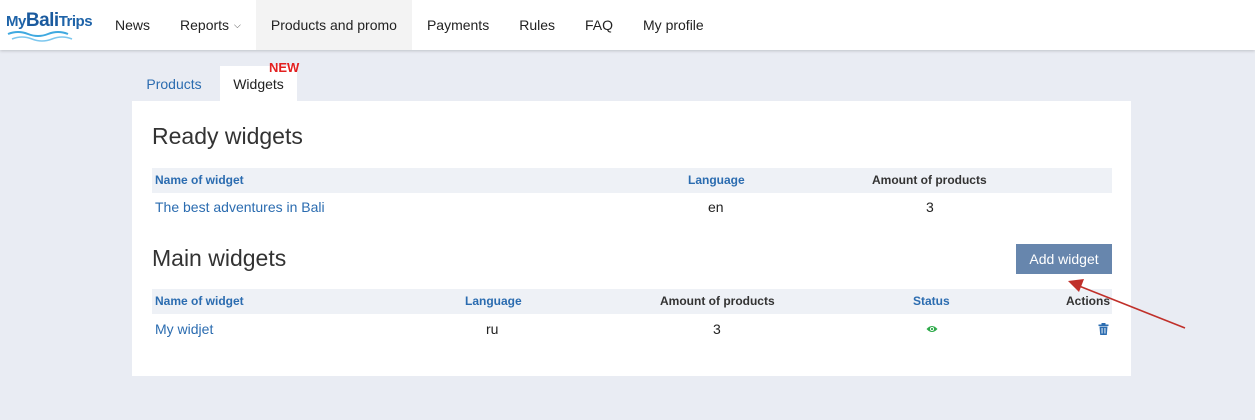  I want to click on widget-name-link: My widjet, so click(184, 329).